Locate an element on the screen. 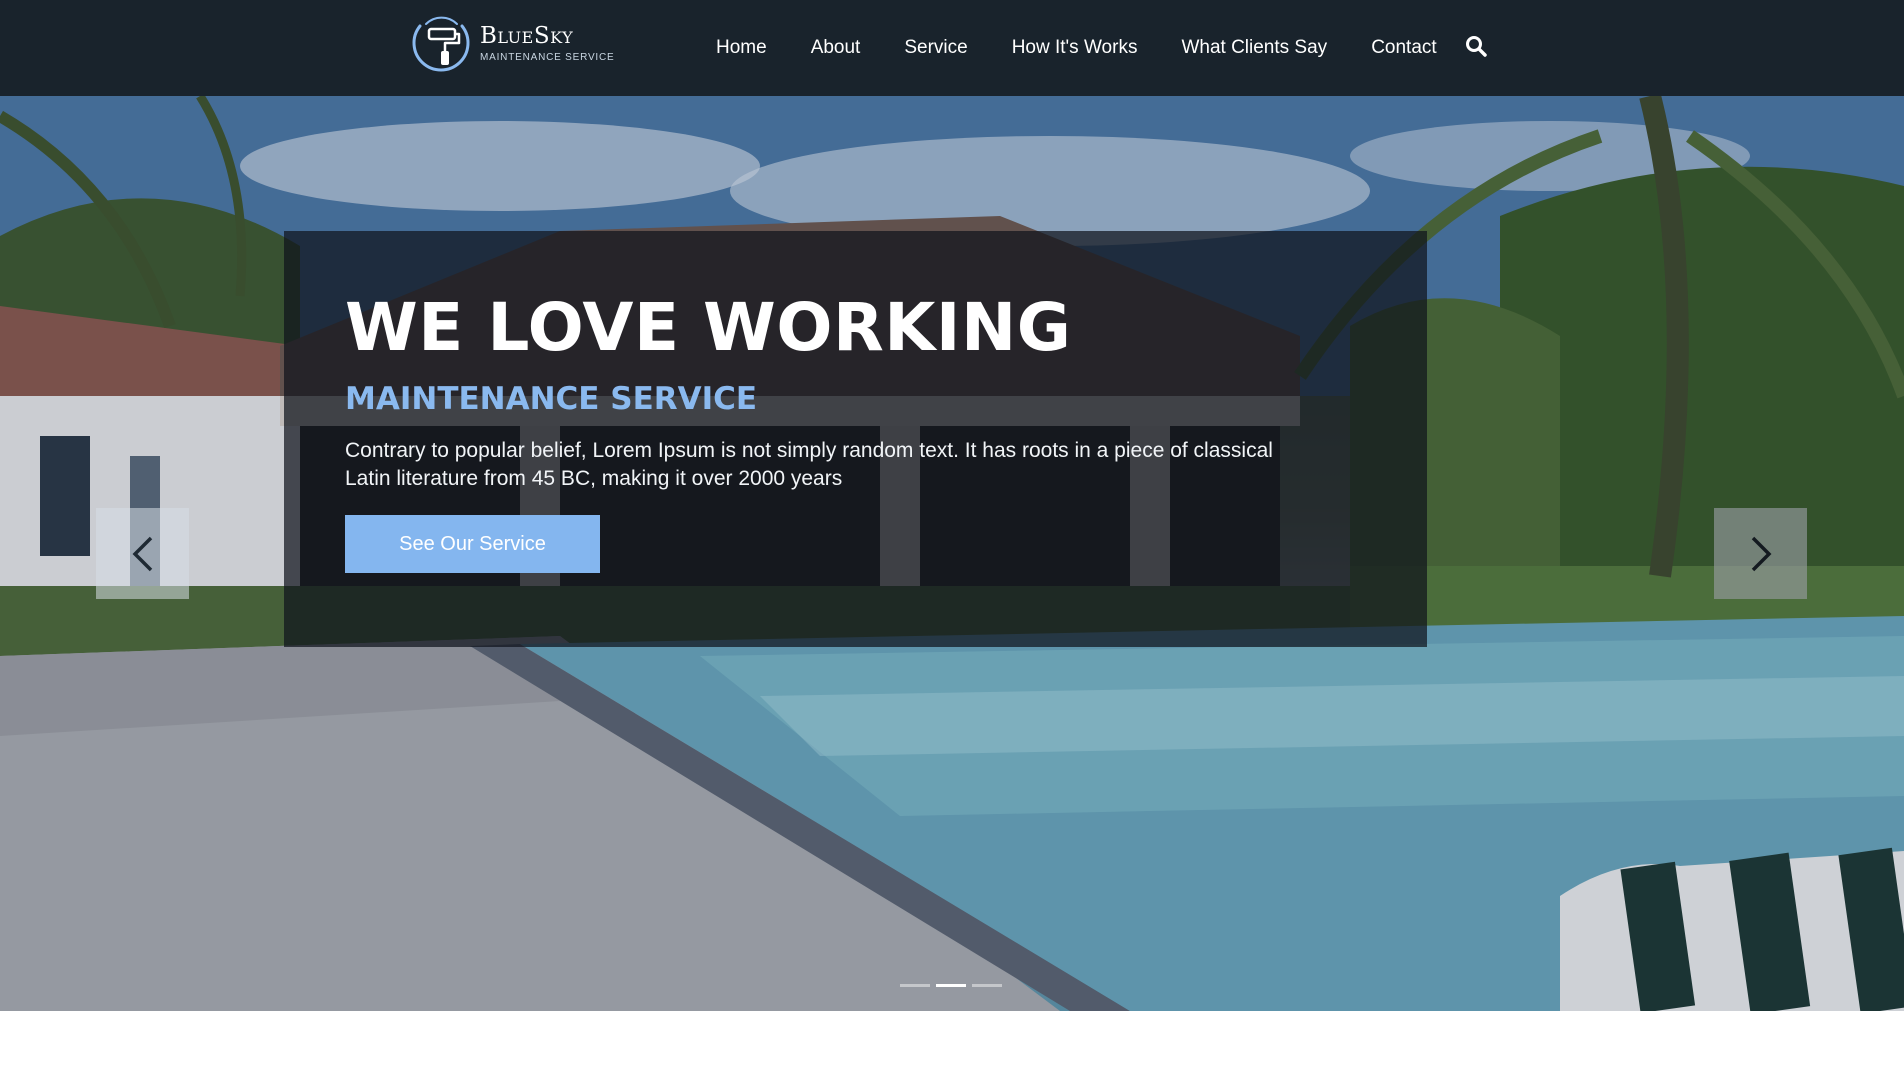  nav-item-how-it-works: How It's Works is located at coordinates (1075, 48).